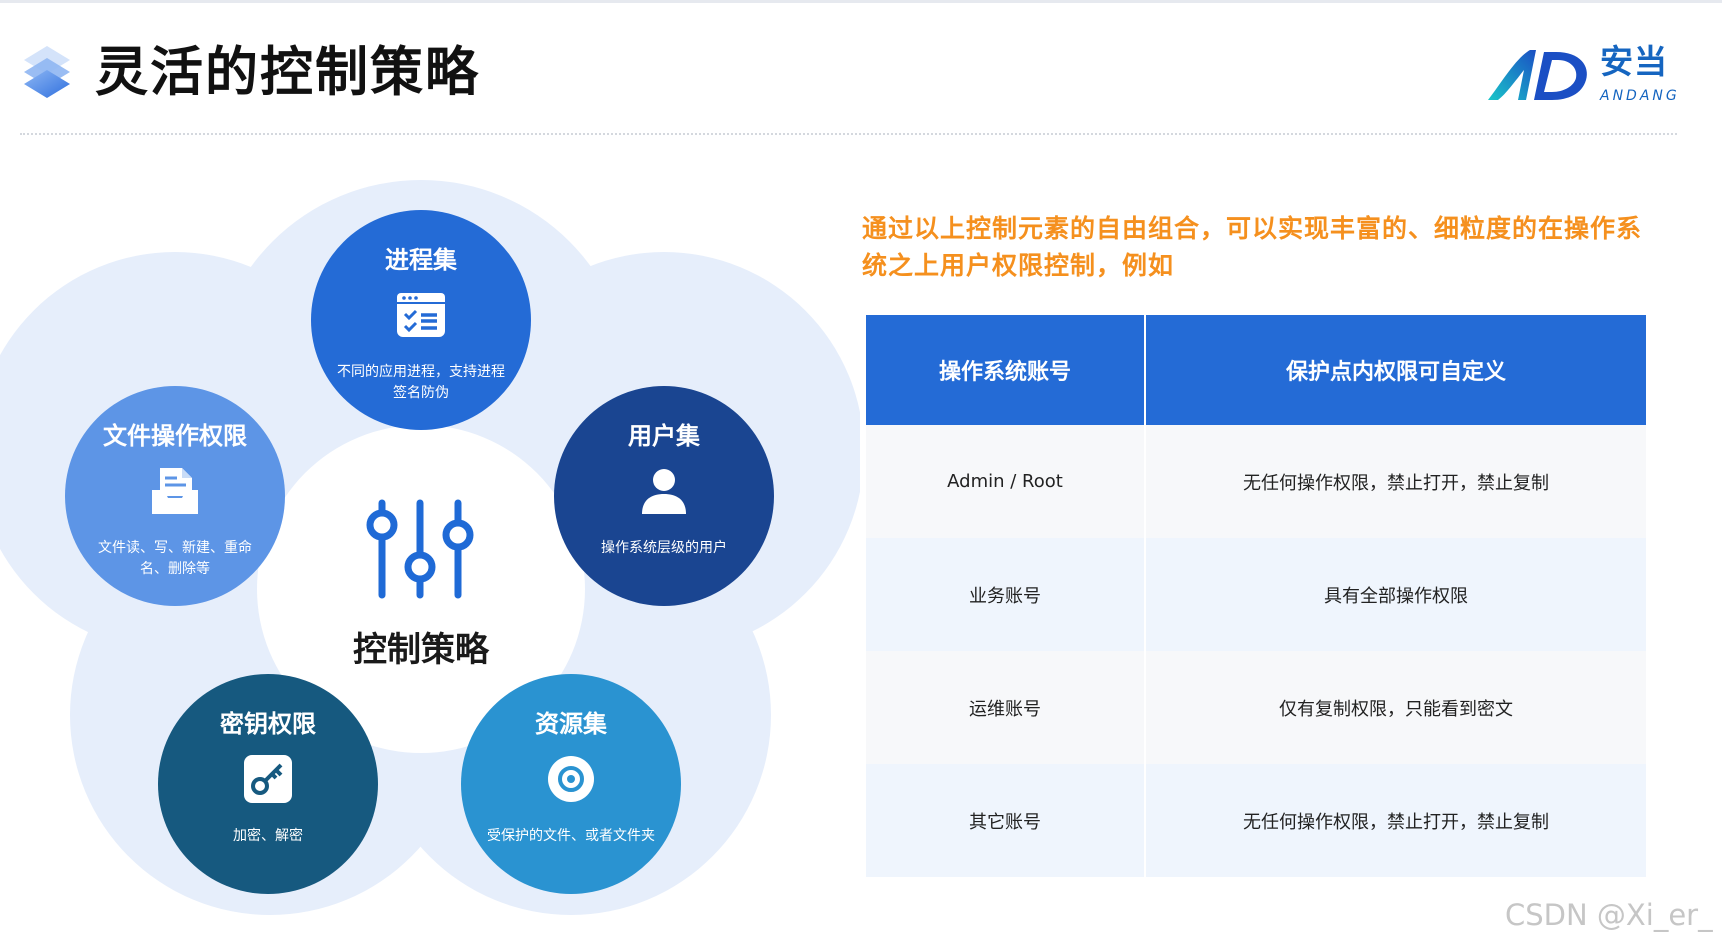 The image size is (1722, 950). What do you see at coordinates (1005, 481) in the screenshot?
I see `cell-account: Admin / Root` at bounding box center [1005, 481].